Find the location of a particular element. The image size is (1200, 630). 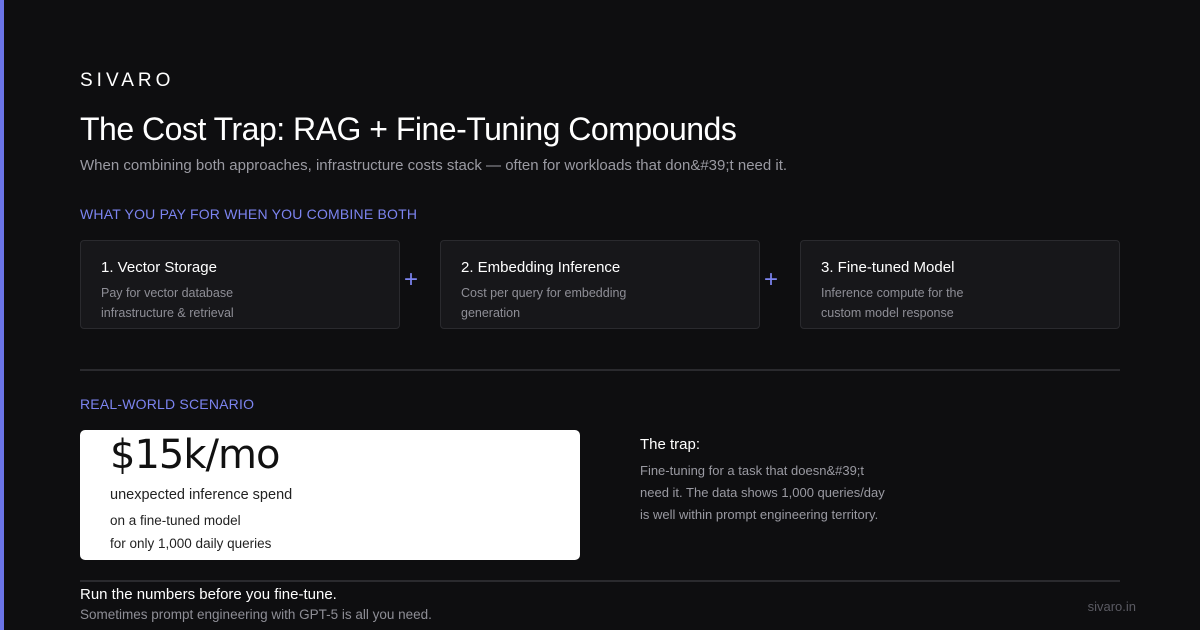

footer-headline: Run the numbers before you fine-tune. is located at coordinates (208, 594).